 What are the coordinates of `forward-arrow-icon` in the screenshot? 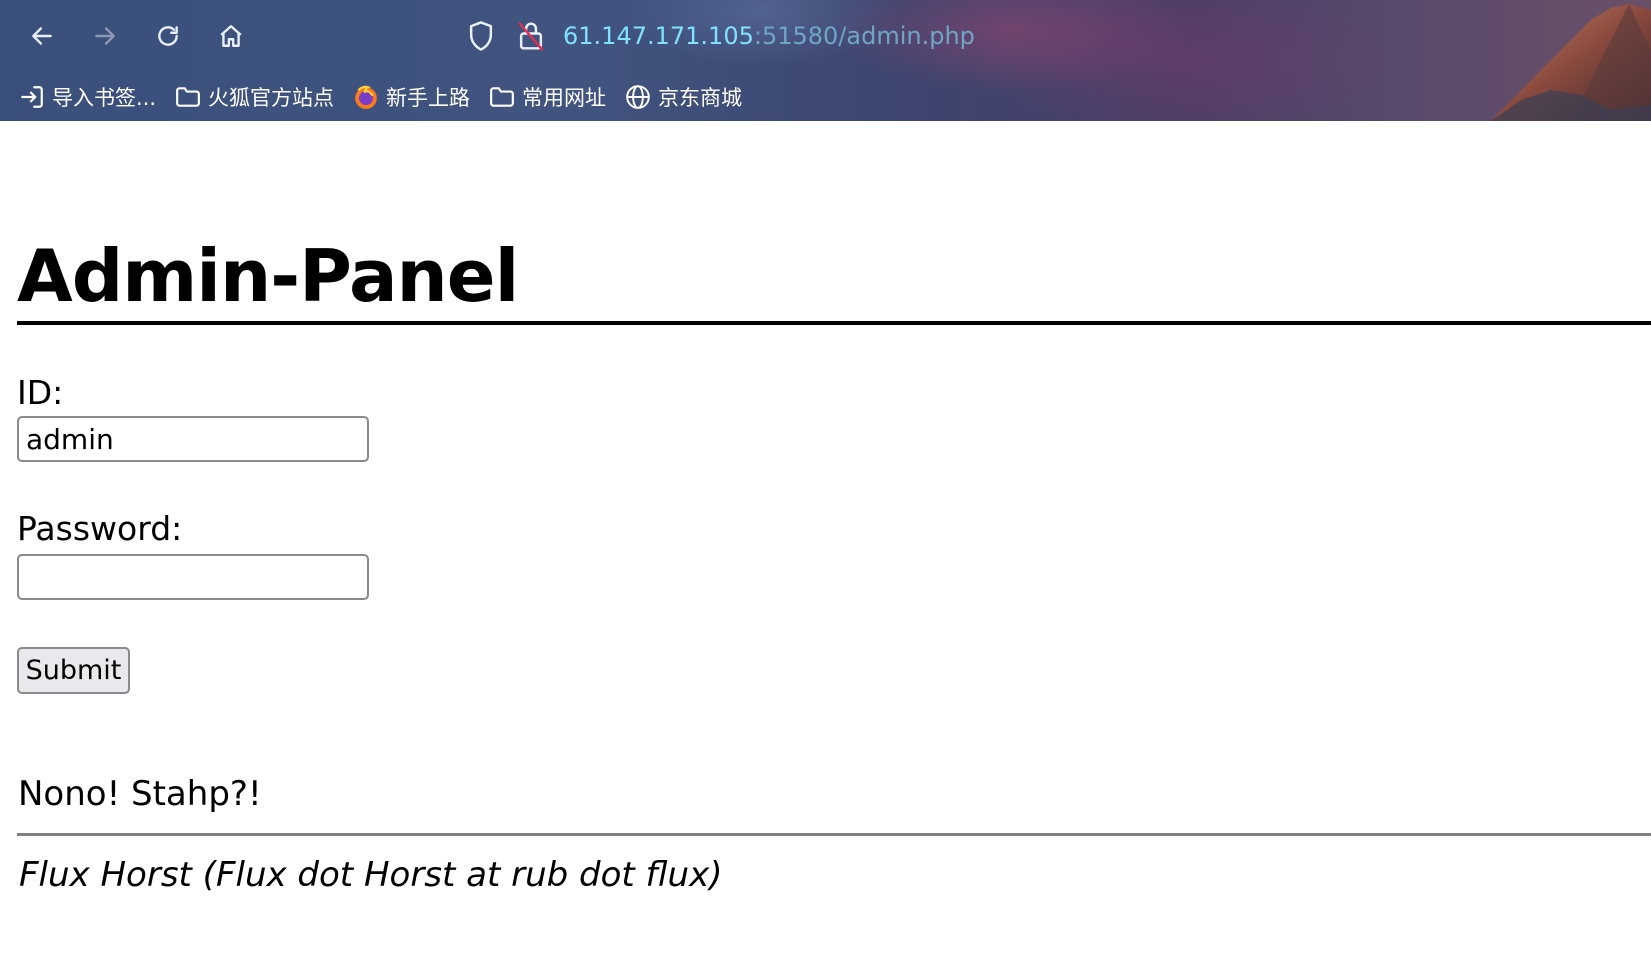 It's located at (105, 36).